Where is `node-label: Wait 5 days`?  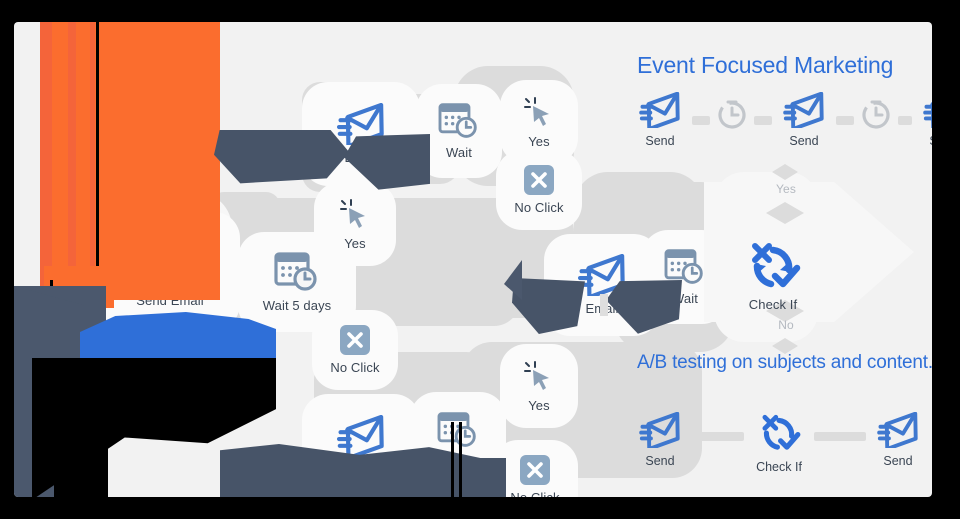
node-label: Wait 5 days is located at coordinates (297, 305).